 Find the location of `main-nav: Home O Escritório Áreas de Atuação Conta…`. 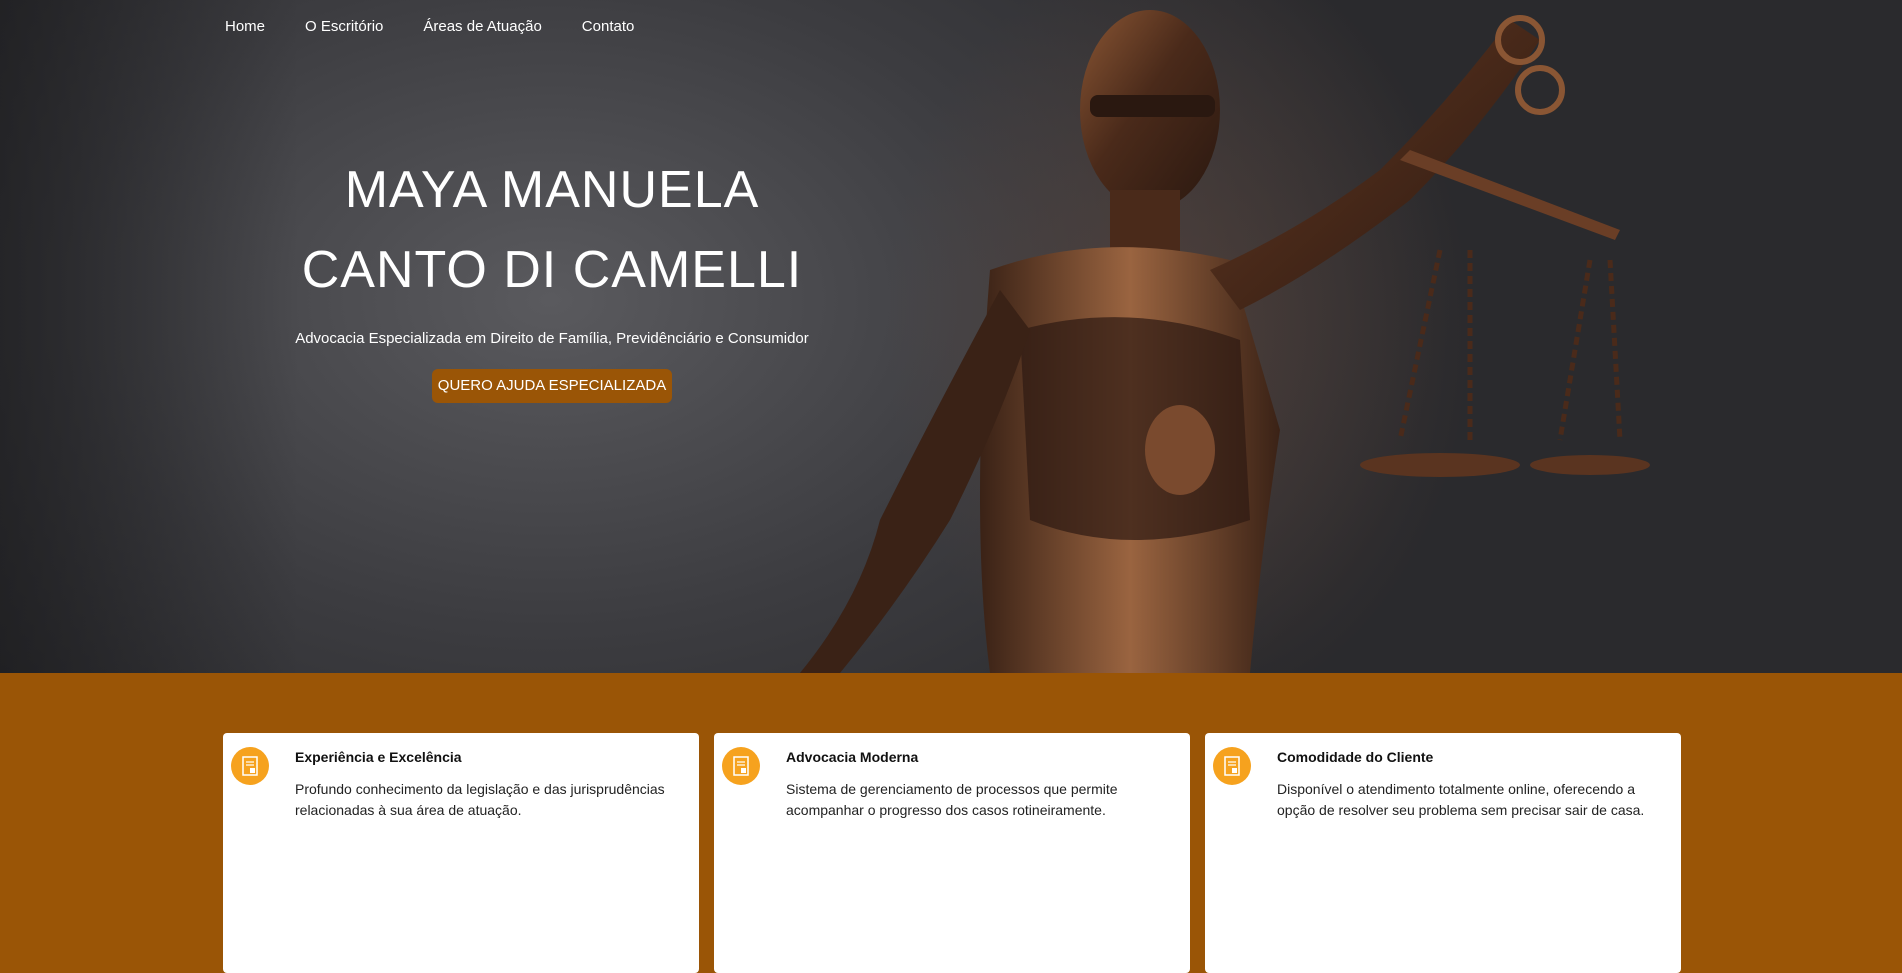

main-nav: Home O Escritório Áreas de Atuação Conta… is located at coordinates (449, 26).